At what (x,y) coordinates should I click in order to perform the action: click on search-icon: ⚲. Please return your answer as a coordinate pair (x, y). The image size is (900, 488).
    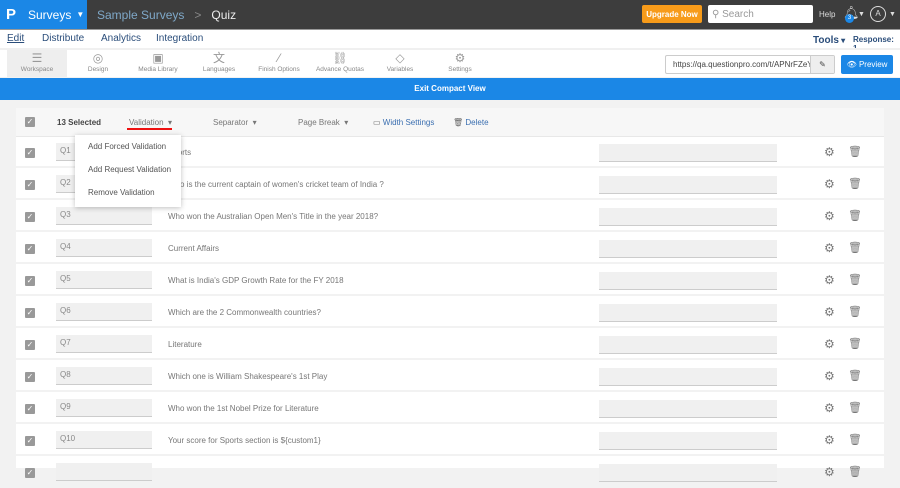
    Looking at the image, I should click on (717, 14).